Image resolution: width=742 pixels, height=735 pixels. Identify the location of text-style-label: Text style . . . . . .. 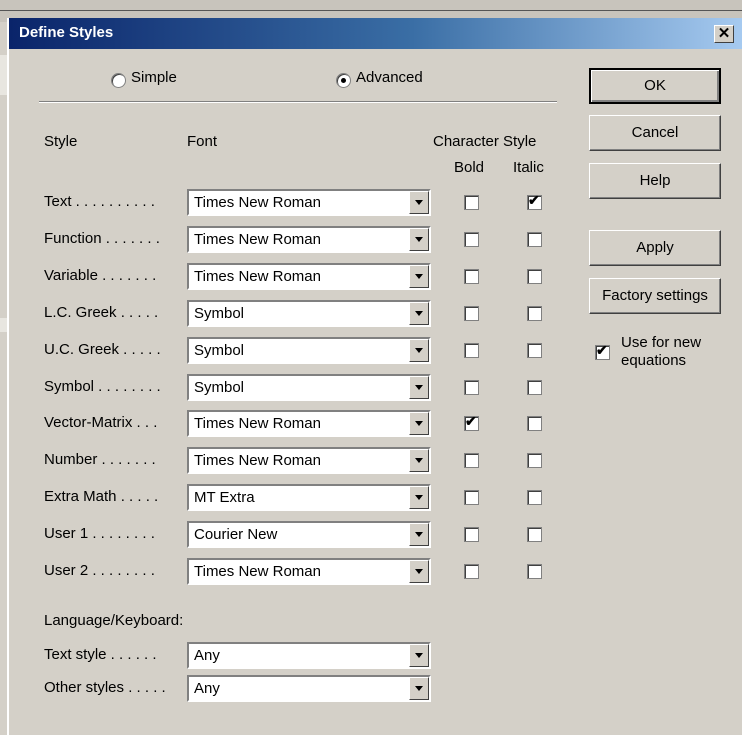
(100, 654).